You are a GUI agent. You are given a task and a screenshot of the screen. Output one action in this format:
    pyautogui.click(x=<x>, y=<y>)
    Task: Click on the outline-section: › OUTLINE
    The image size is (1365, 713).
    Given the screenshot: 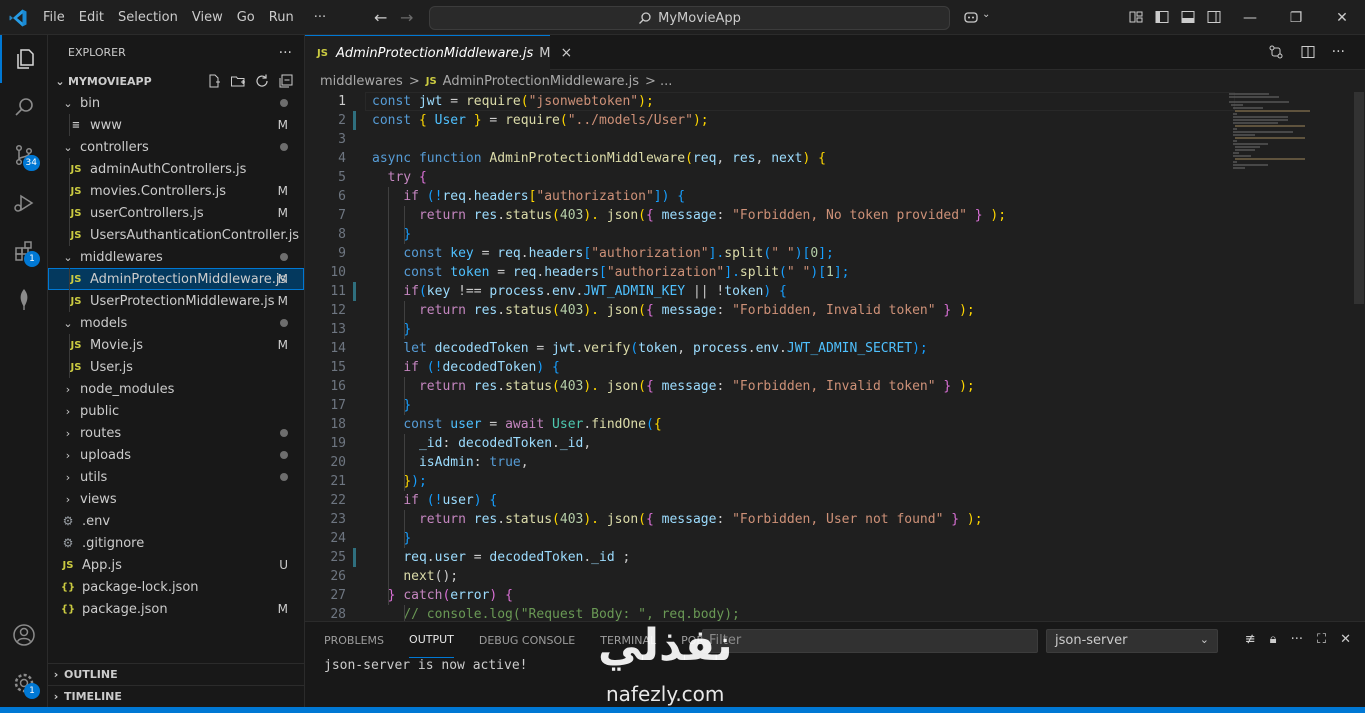 What is the action you would take?
    pyautogui.click(x=176, y=674)
    